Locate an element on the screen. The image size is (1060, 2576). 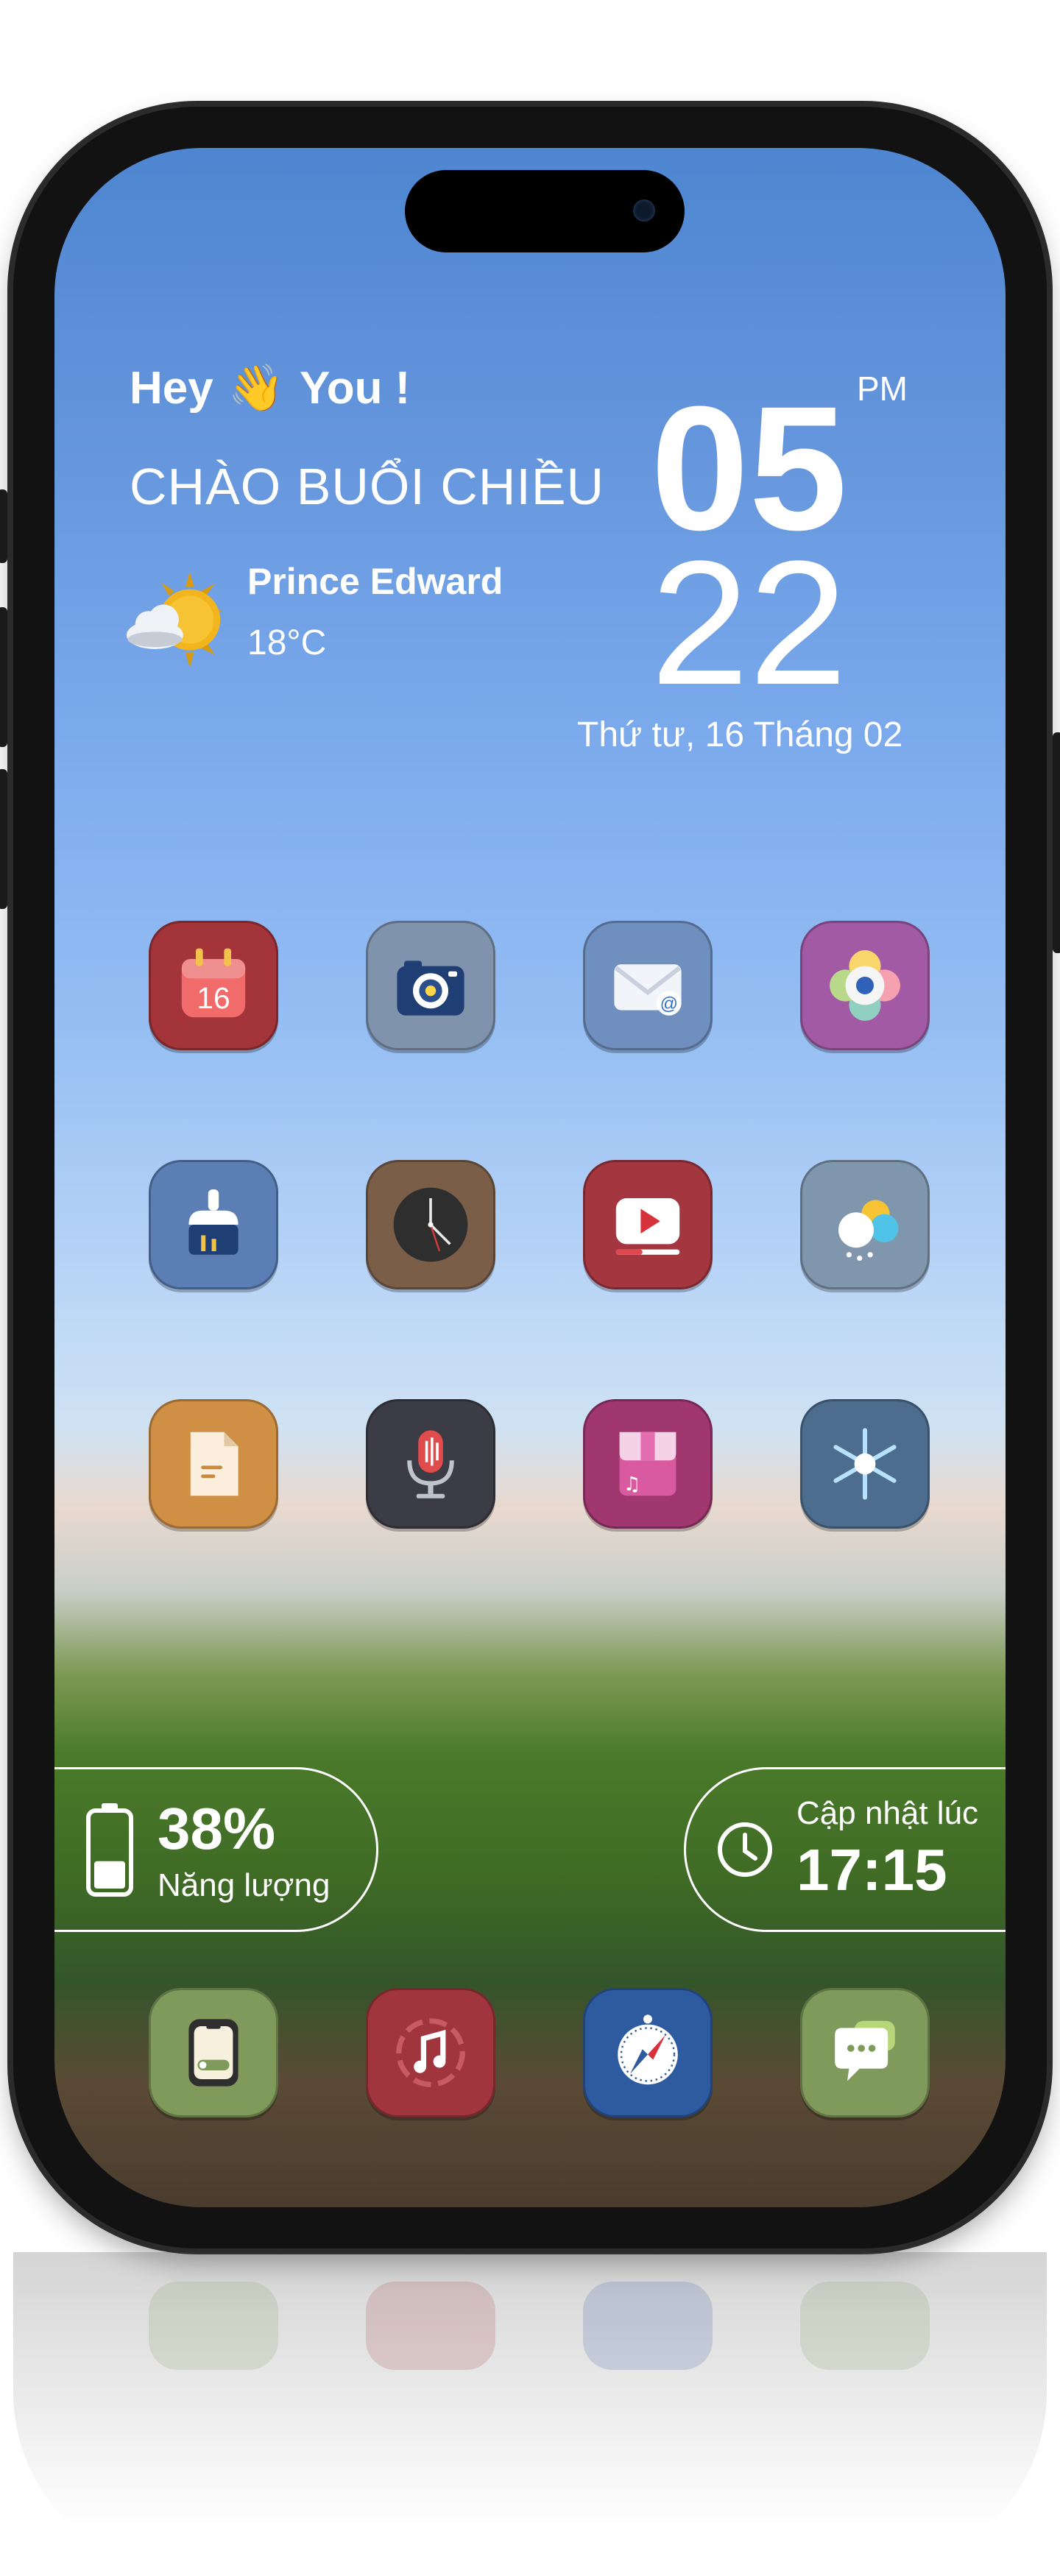
calendar-icon: 16 is located at coordinates (213, 983).